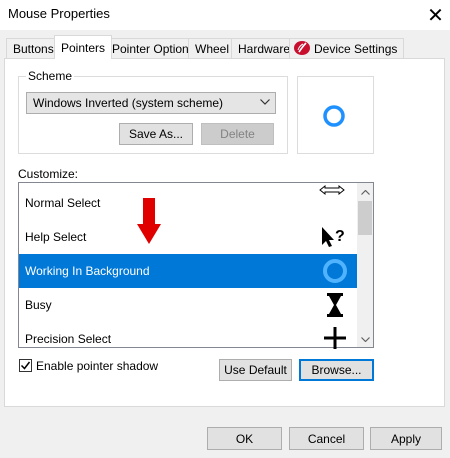 The width and height of the screenshot is (450, 458). Describe the element at coordinates (63, 203) in the screenshot. I see `list-item-label: Normal Select` at that location.